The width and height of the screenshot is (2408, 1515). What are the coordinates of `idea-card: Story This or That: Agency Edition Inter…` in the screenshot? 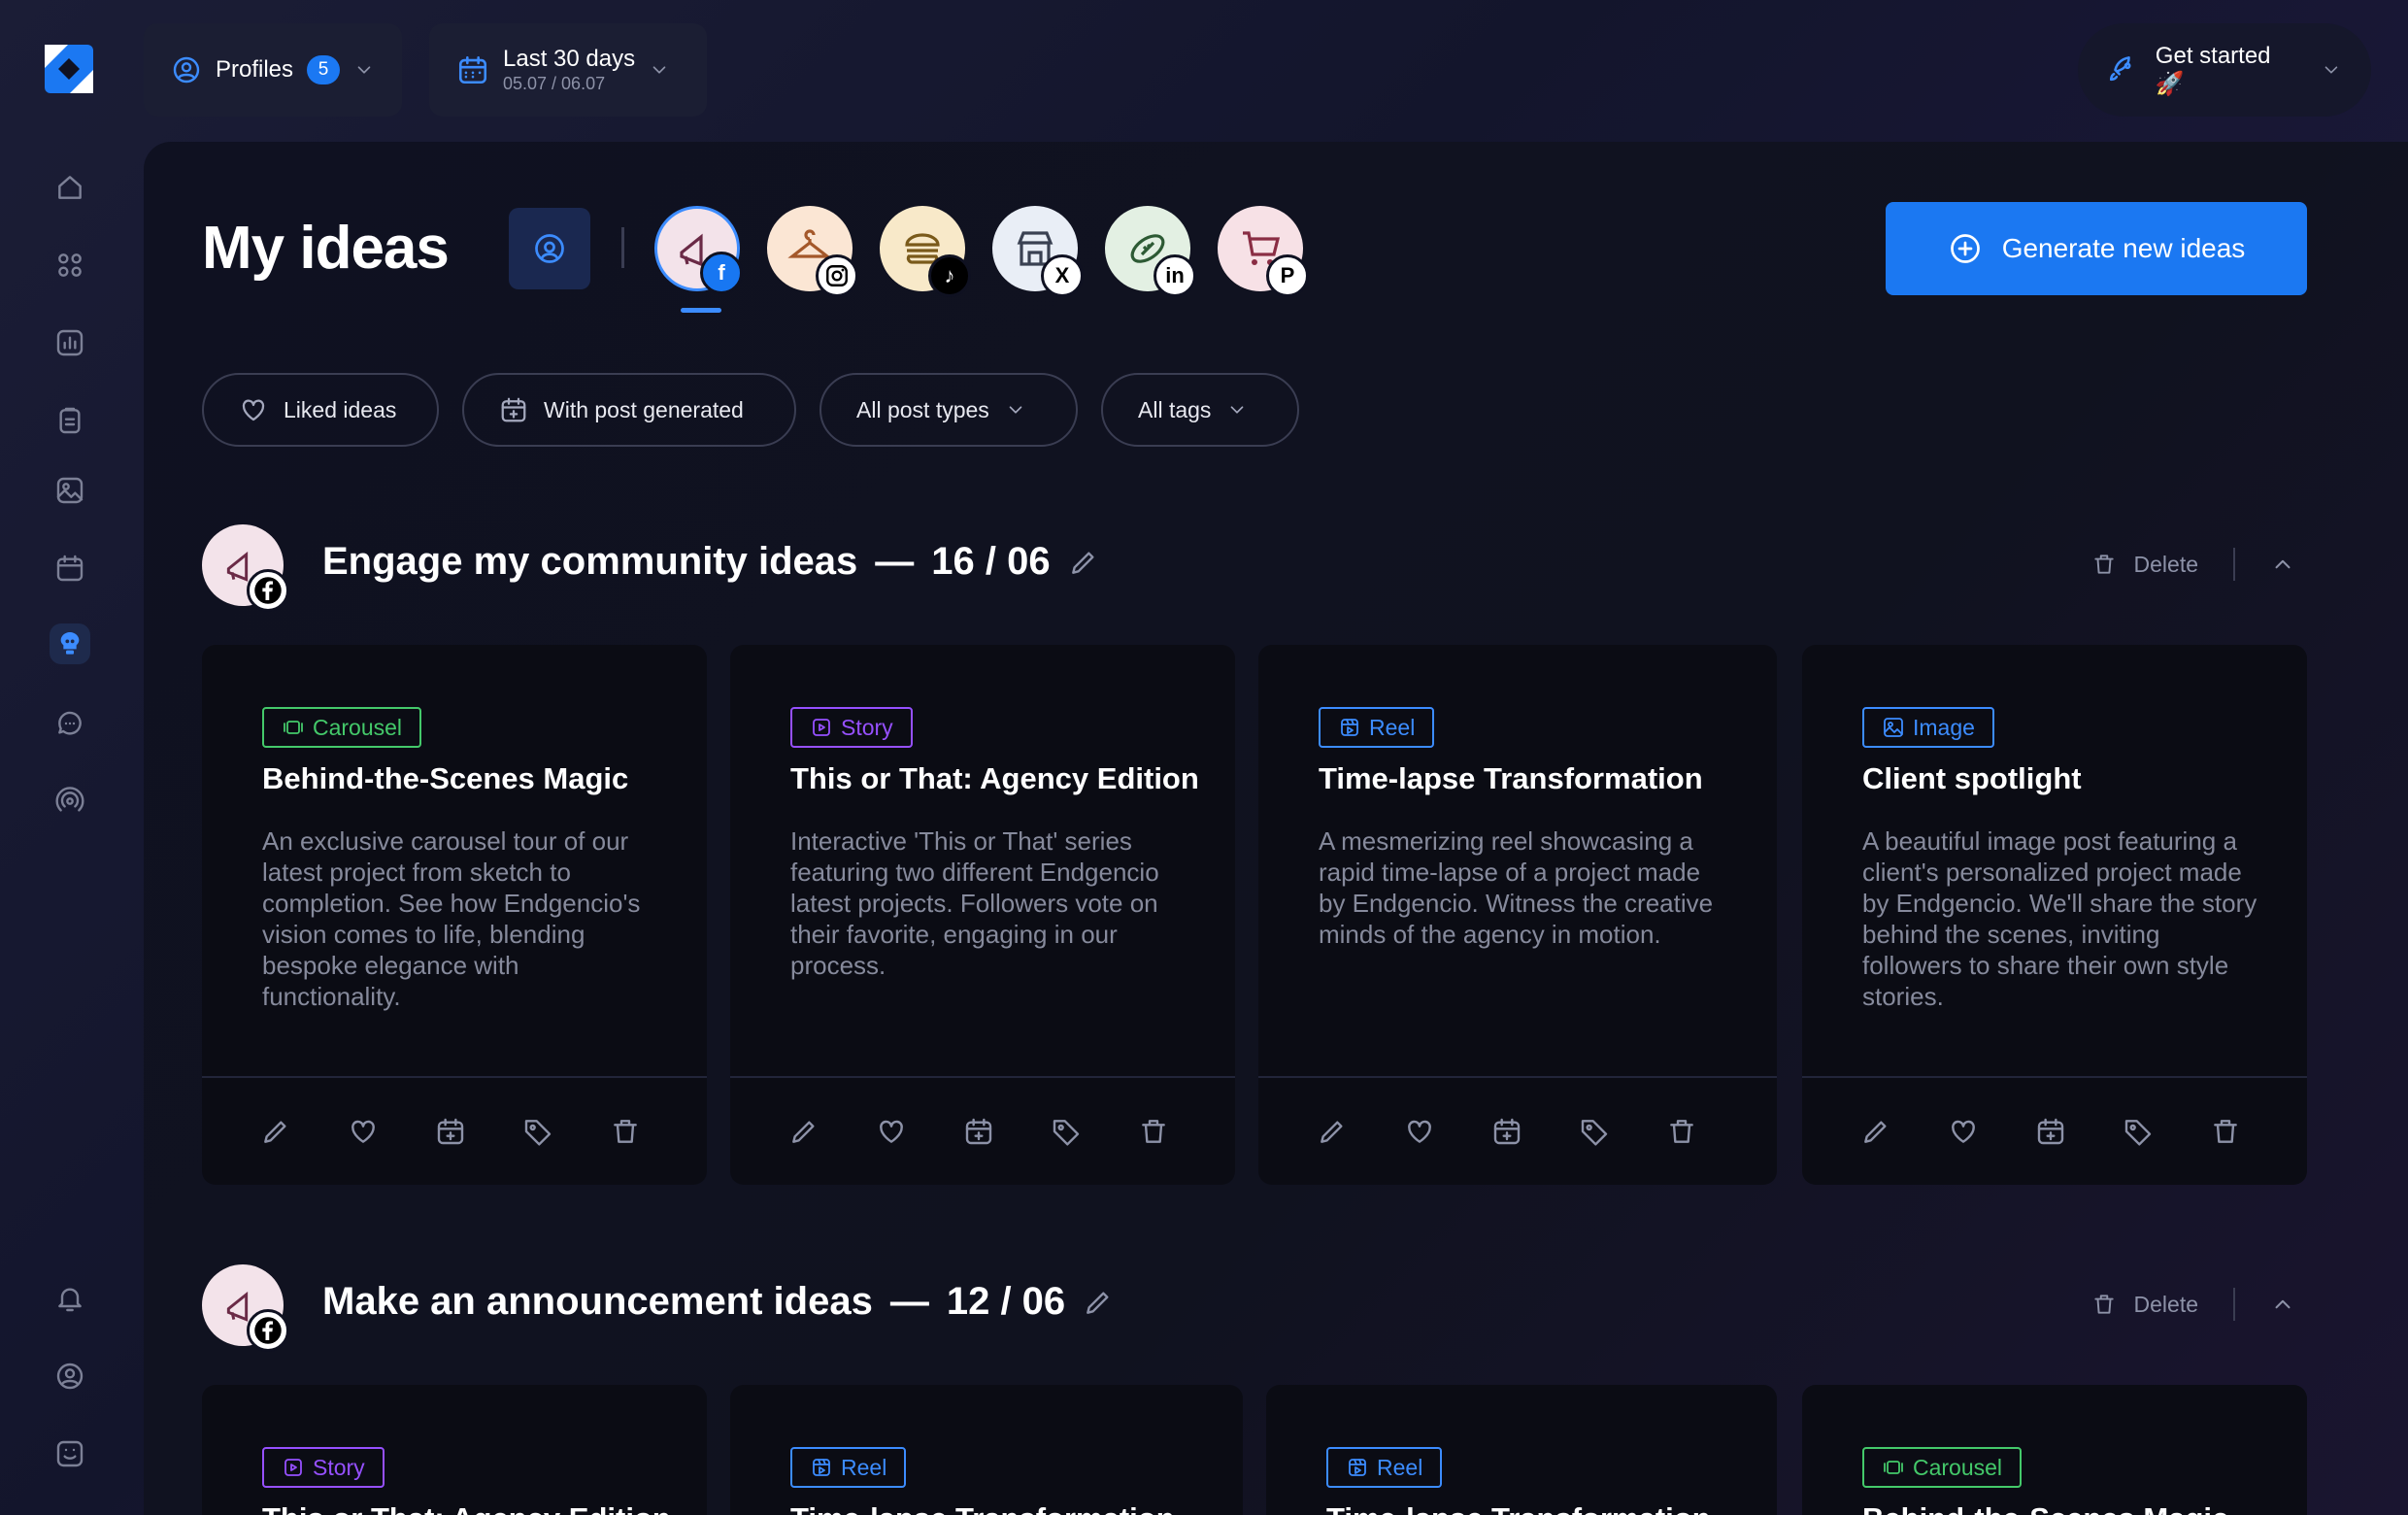 It's located at (982, 915).